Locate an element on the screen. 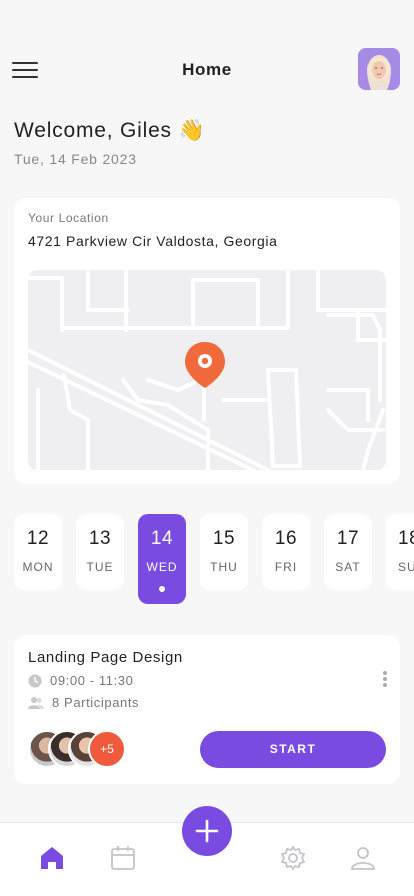 Image resolution: width=414 pixels, height=896 pixels. selected-dot is located at coordinates (162, 589).